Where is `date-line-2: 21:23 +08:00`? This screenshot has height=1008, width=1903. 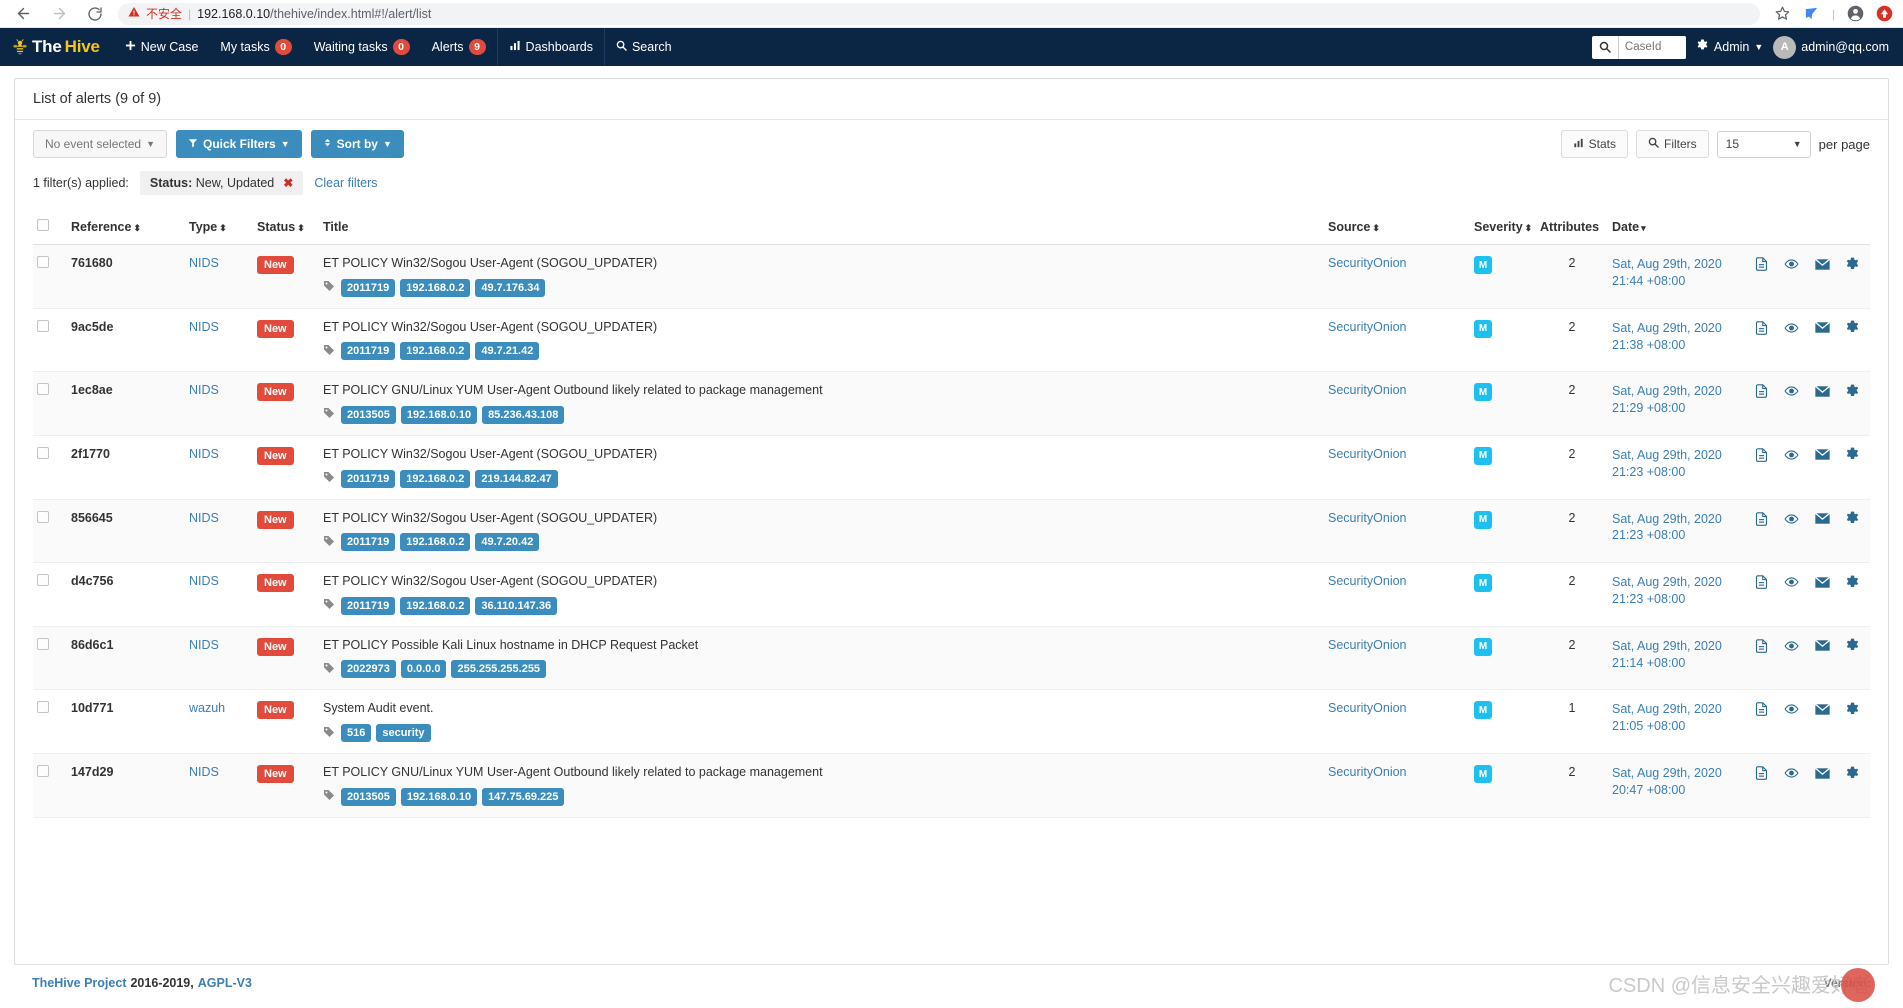
date-line-2: 21:23 +08:00 is located at coordinates (1671, 472).